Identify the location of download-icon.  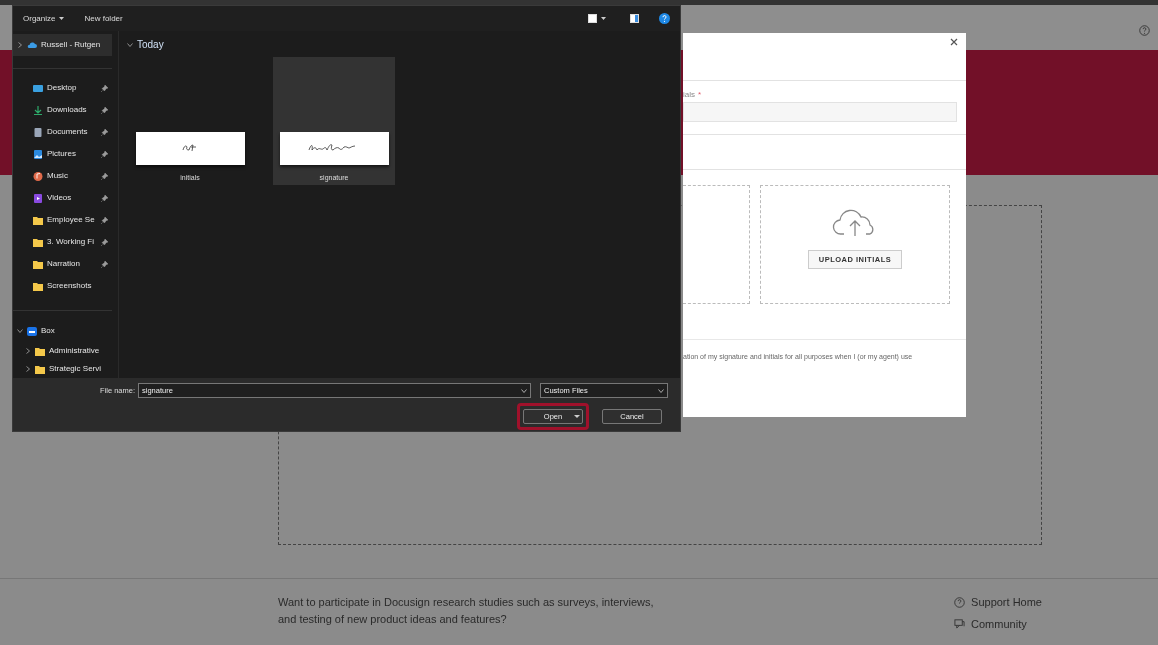
(38, 110).